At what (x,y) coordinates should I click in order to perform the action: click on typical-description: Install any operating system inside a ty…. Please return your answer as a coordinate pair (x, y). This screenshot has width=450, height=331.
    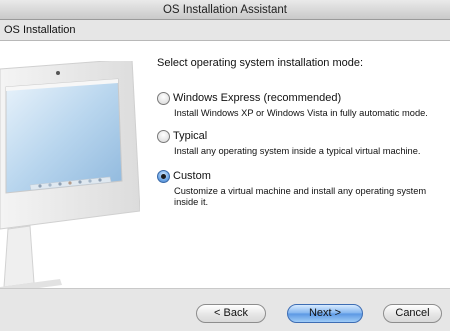
    Looking at the image, I should click on (297, 151).